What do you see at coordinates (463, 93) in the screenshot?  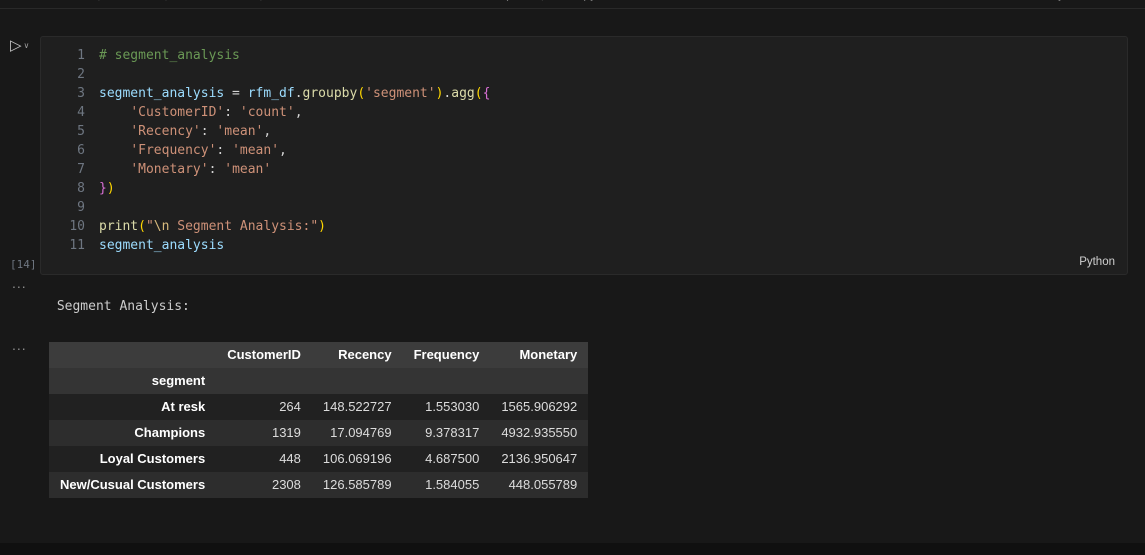 I see `code-token: agg` at bounding box center [463, 93].